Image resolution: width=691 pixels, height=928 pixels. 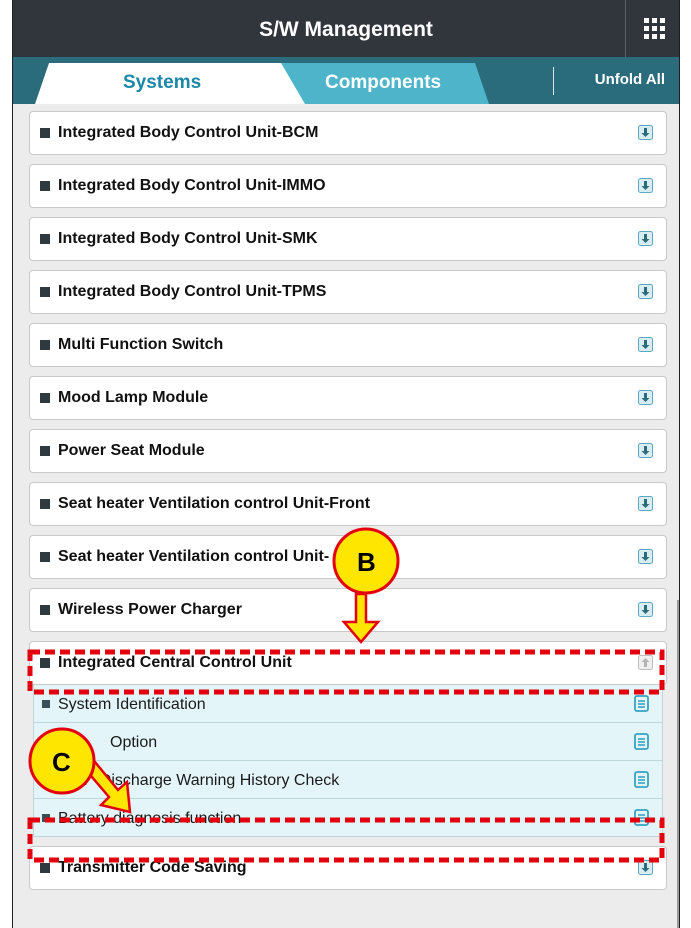 I want to click on list-item-label: Transmitter Code Saving, so click(x=152, y=867).